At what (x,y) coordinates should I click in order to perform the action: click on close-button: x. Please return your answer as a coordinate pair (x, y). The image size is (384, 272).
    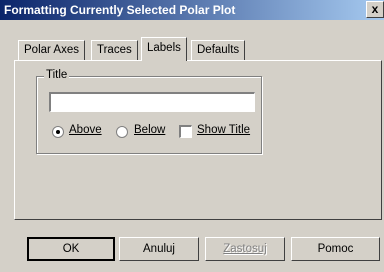
    Looking at the image, I should click on (375, 9).